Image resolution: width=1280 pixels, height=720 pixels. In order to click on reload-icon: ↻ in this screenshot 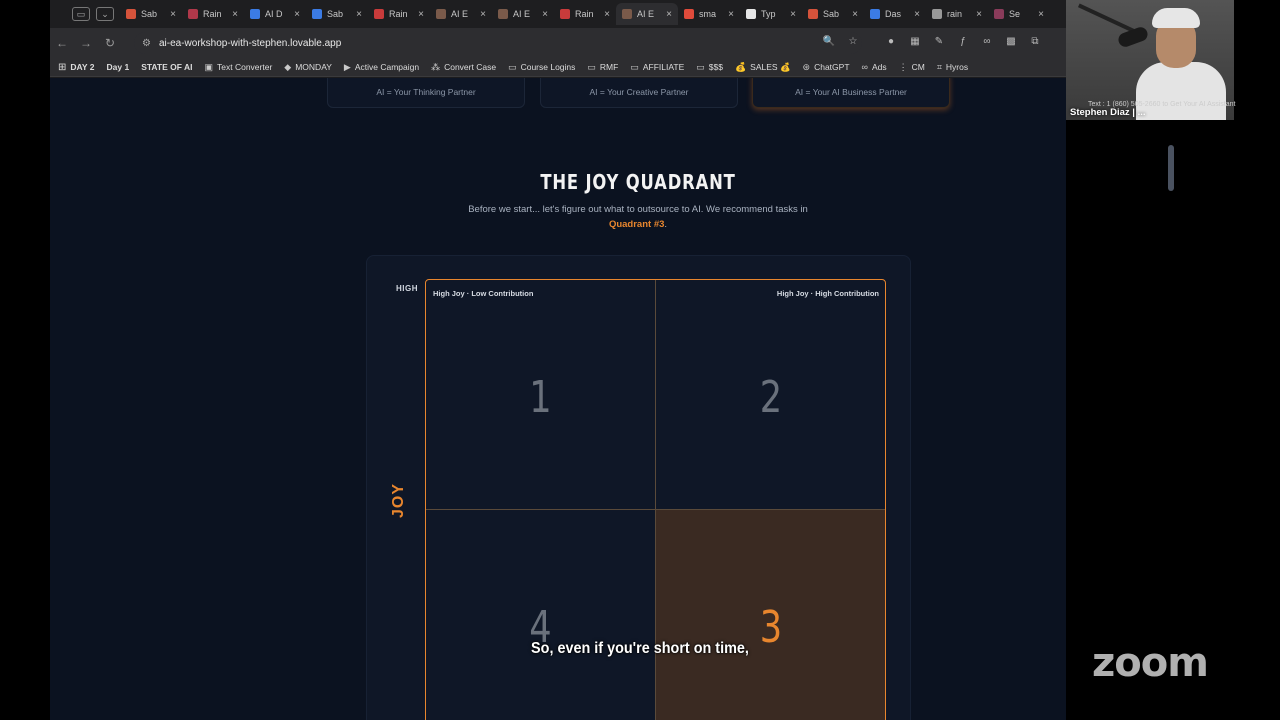, I will do `click(110, 43)`.